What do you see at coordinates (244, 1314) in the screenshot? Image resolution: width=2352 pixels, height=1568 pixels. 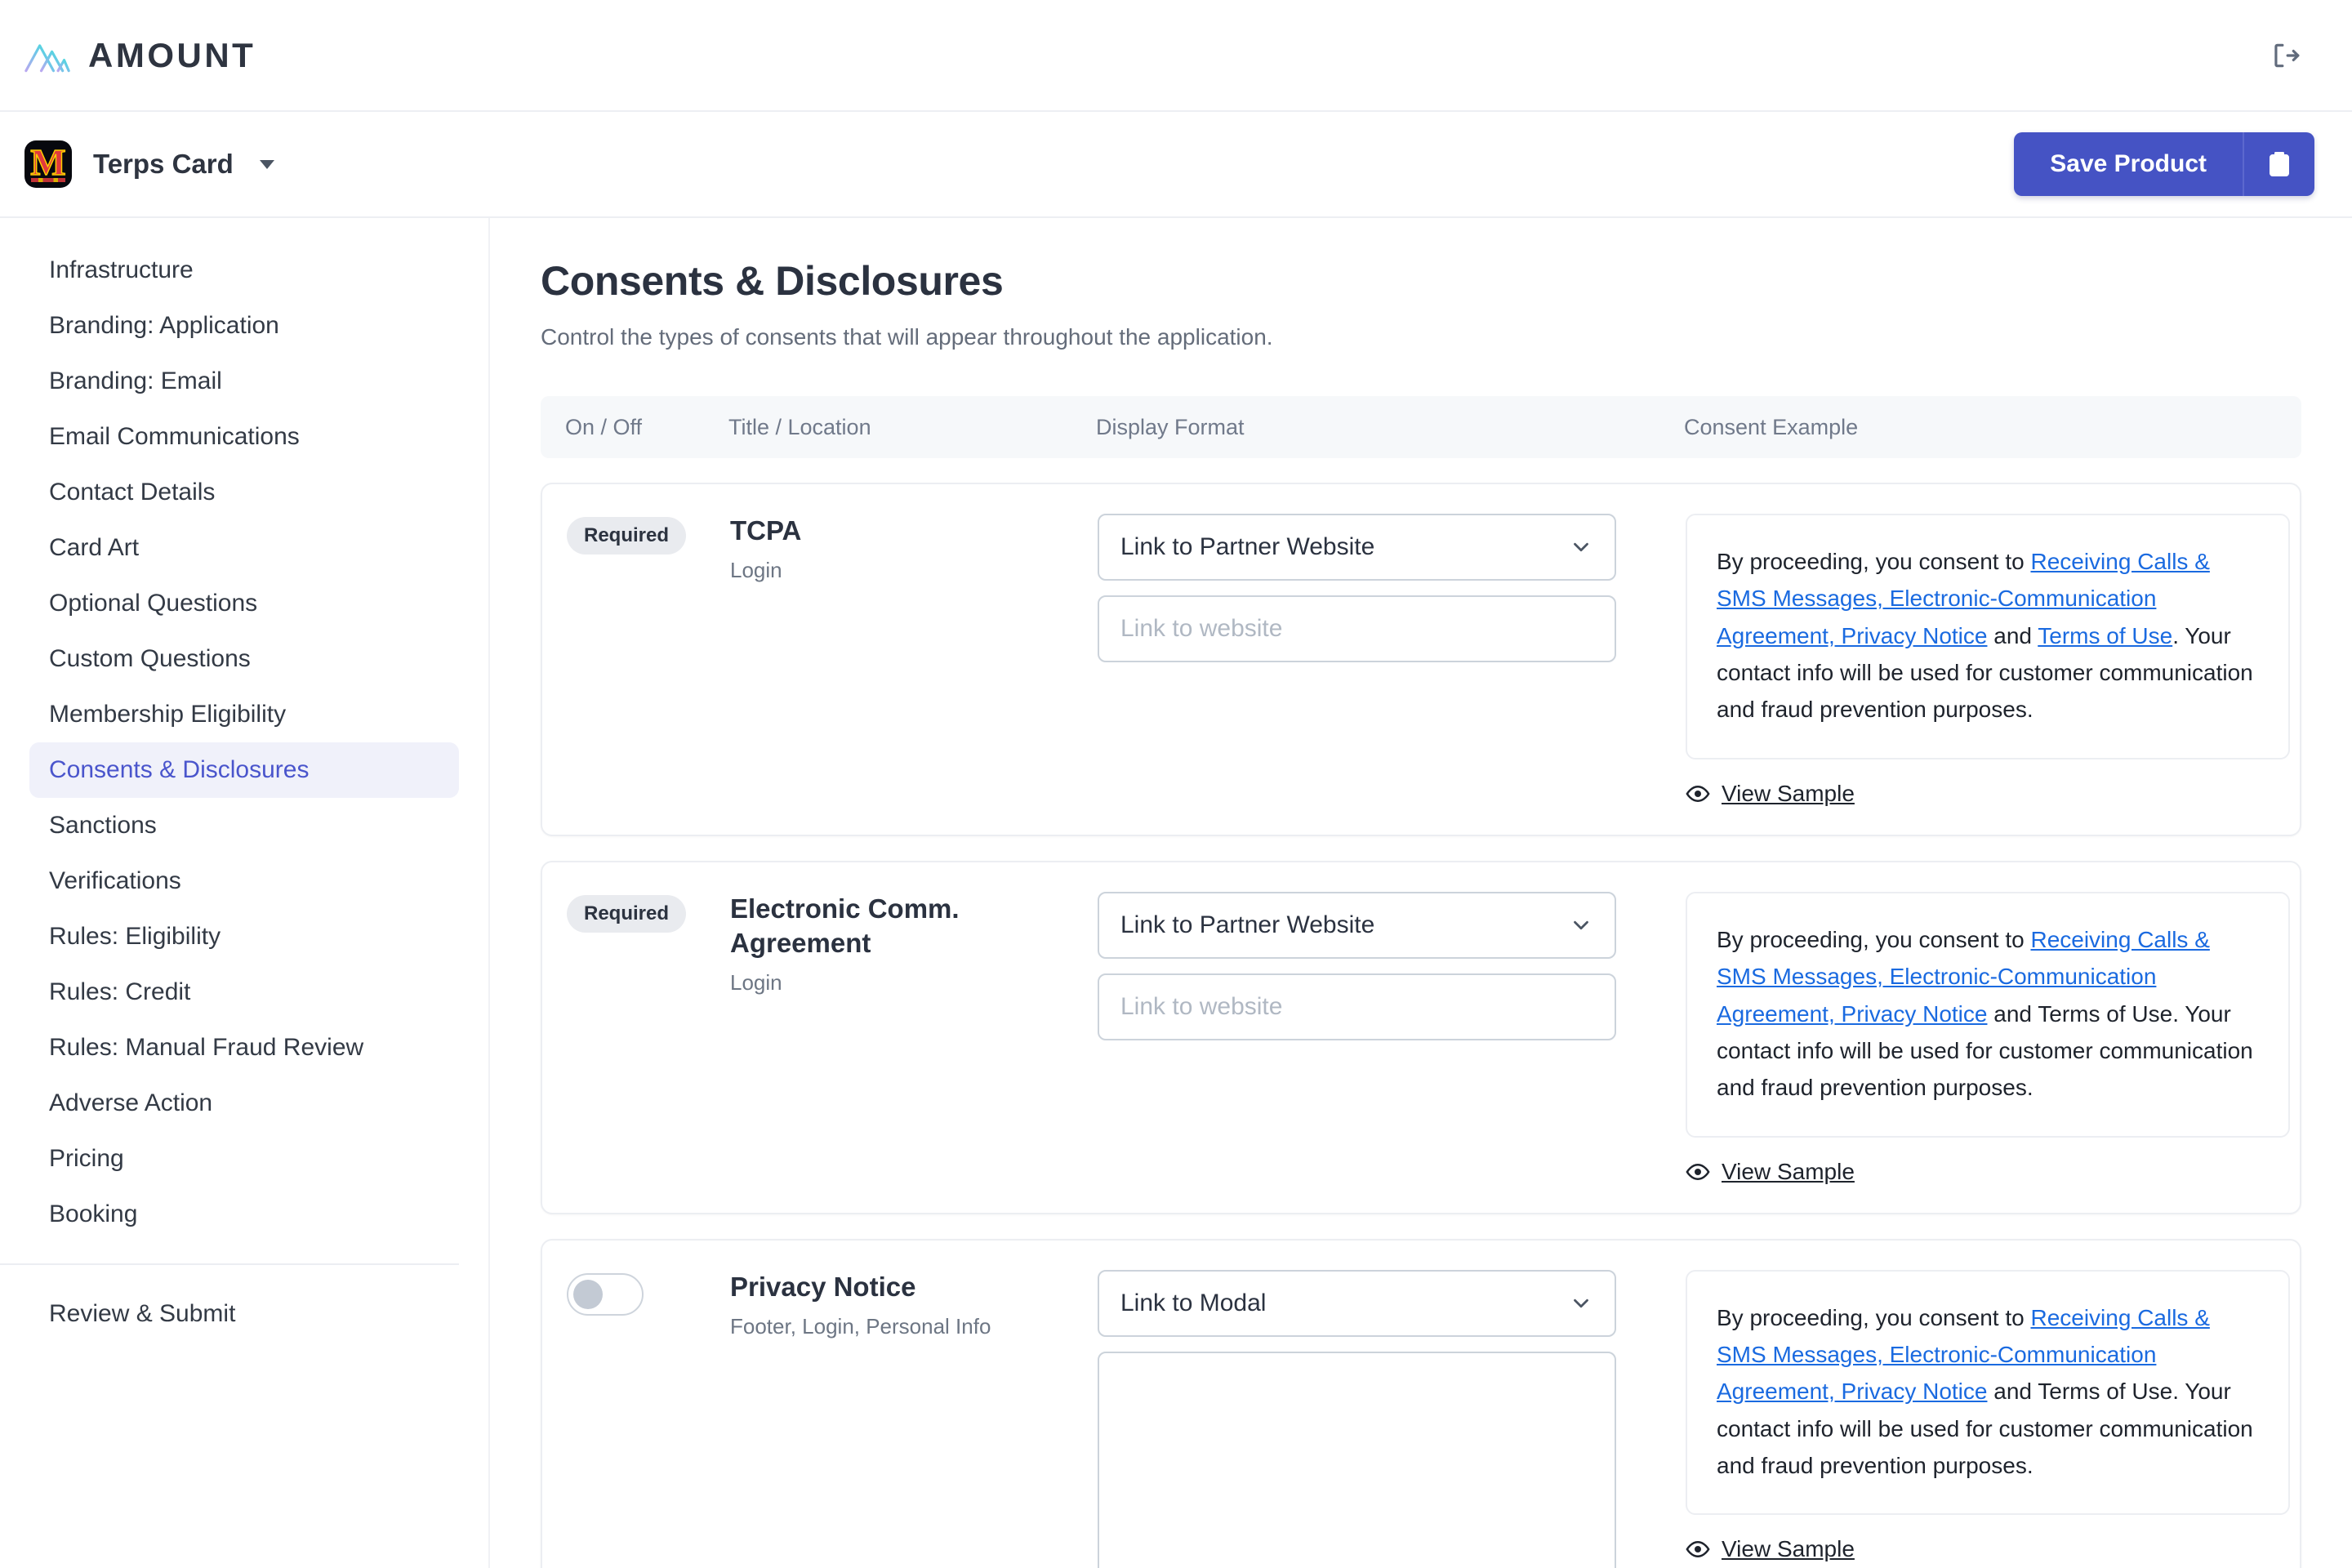 I see `sidebar-item-review-submit: Review & Submit` at bounding box center [244, 1314].